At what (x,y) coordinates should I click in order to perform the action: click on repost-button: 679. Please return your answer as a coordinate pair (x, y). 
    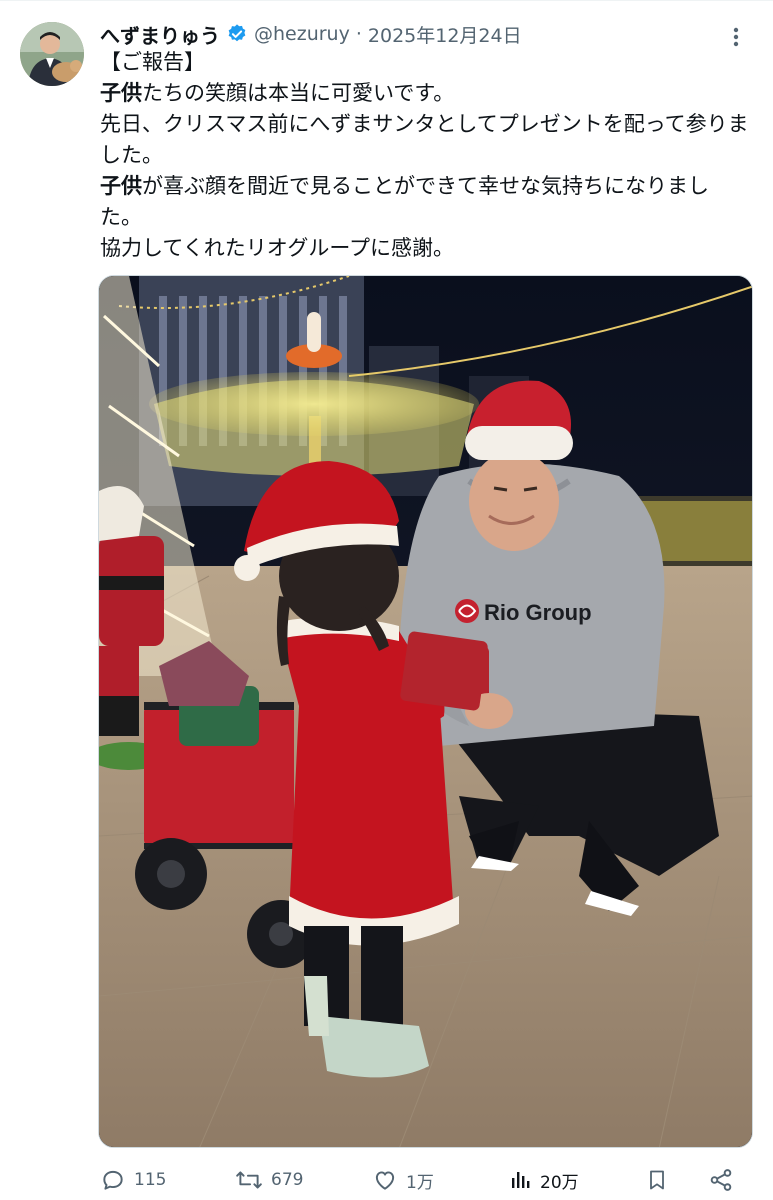
    Looking at the image, I should click on (269, 1180).